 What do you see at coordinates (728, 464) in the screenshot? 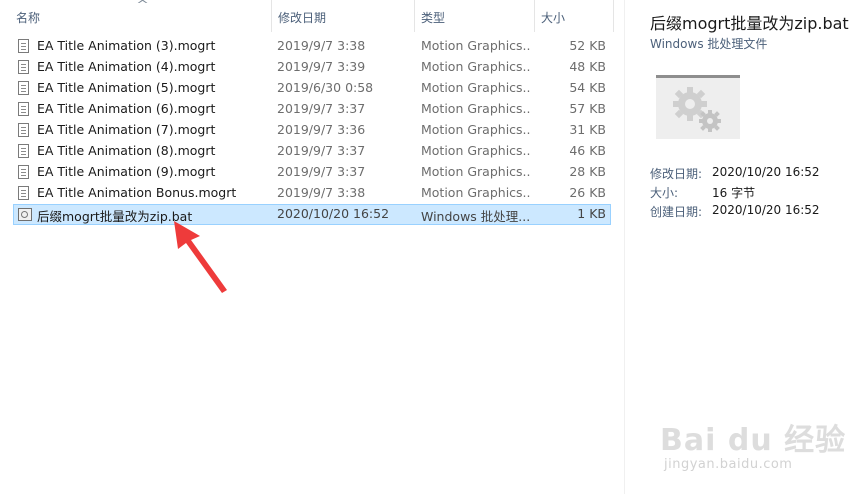
I see `watermark-url: jingyan.baidu.com` at bounding box center [728, 464].